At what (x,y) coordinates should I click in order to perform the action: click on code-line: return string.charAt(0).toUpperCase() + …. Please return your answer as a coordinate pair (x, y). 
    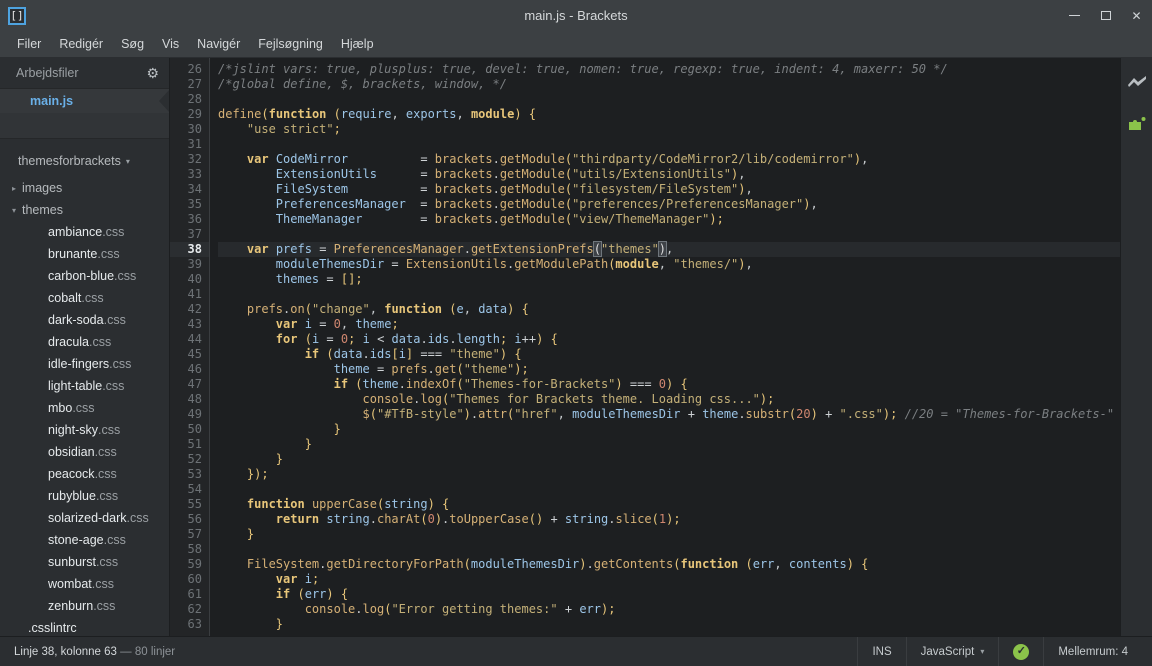
    Looking at the image, I should click on (669, 519).